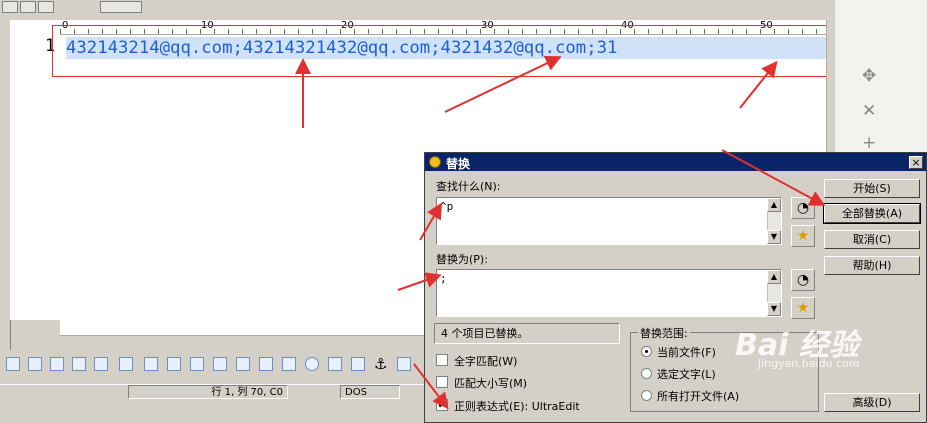 The width and height of the screenshot is (927, 423). Describe the element at coordinates (698, 396) in the screenshot. I see `scope-all-open-label: 所有打开文件(A)` at that location.